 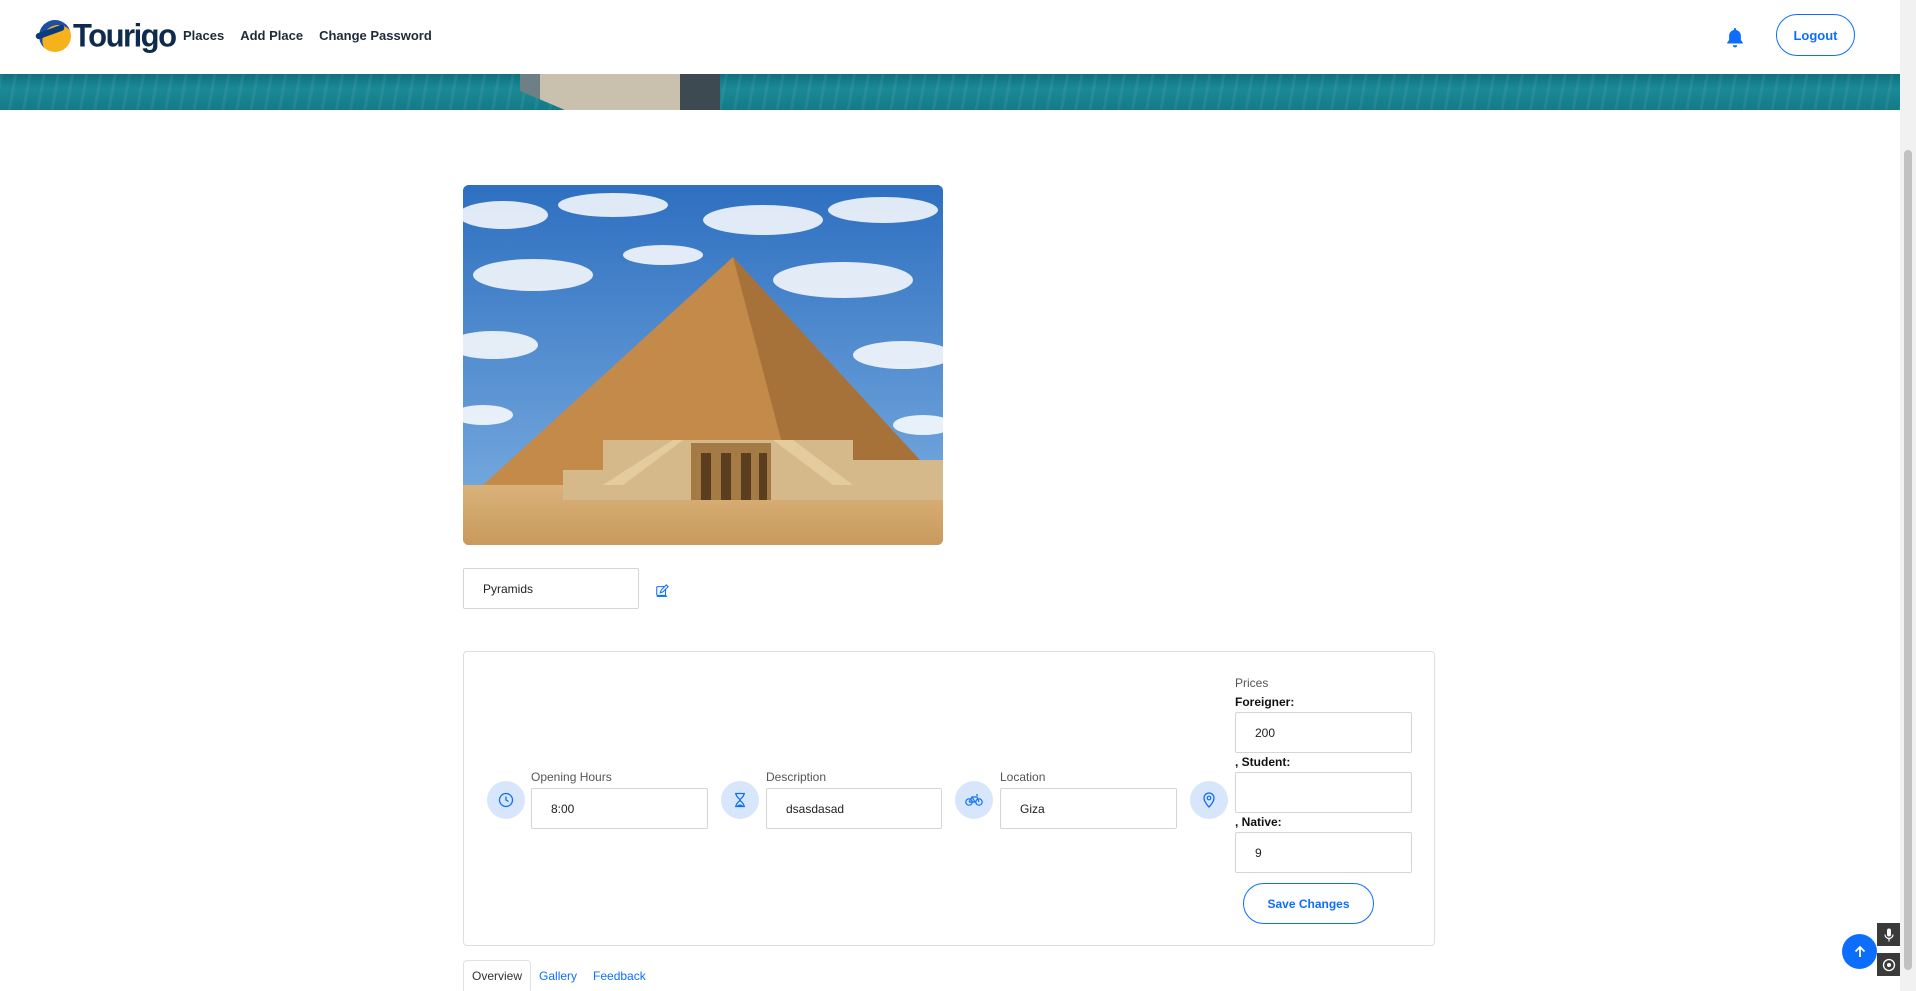 I want to click on student-price-input, so click(x=1323, y=792).